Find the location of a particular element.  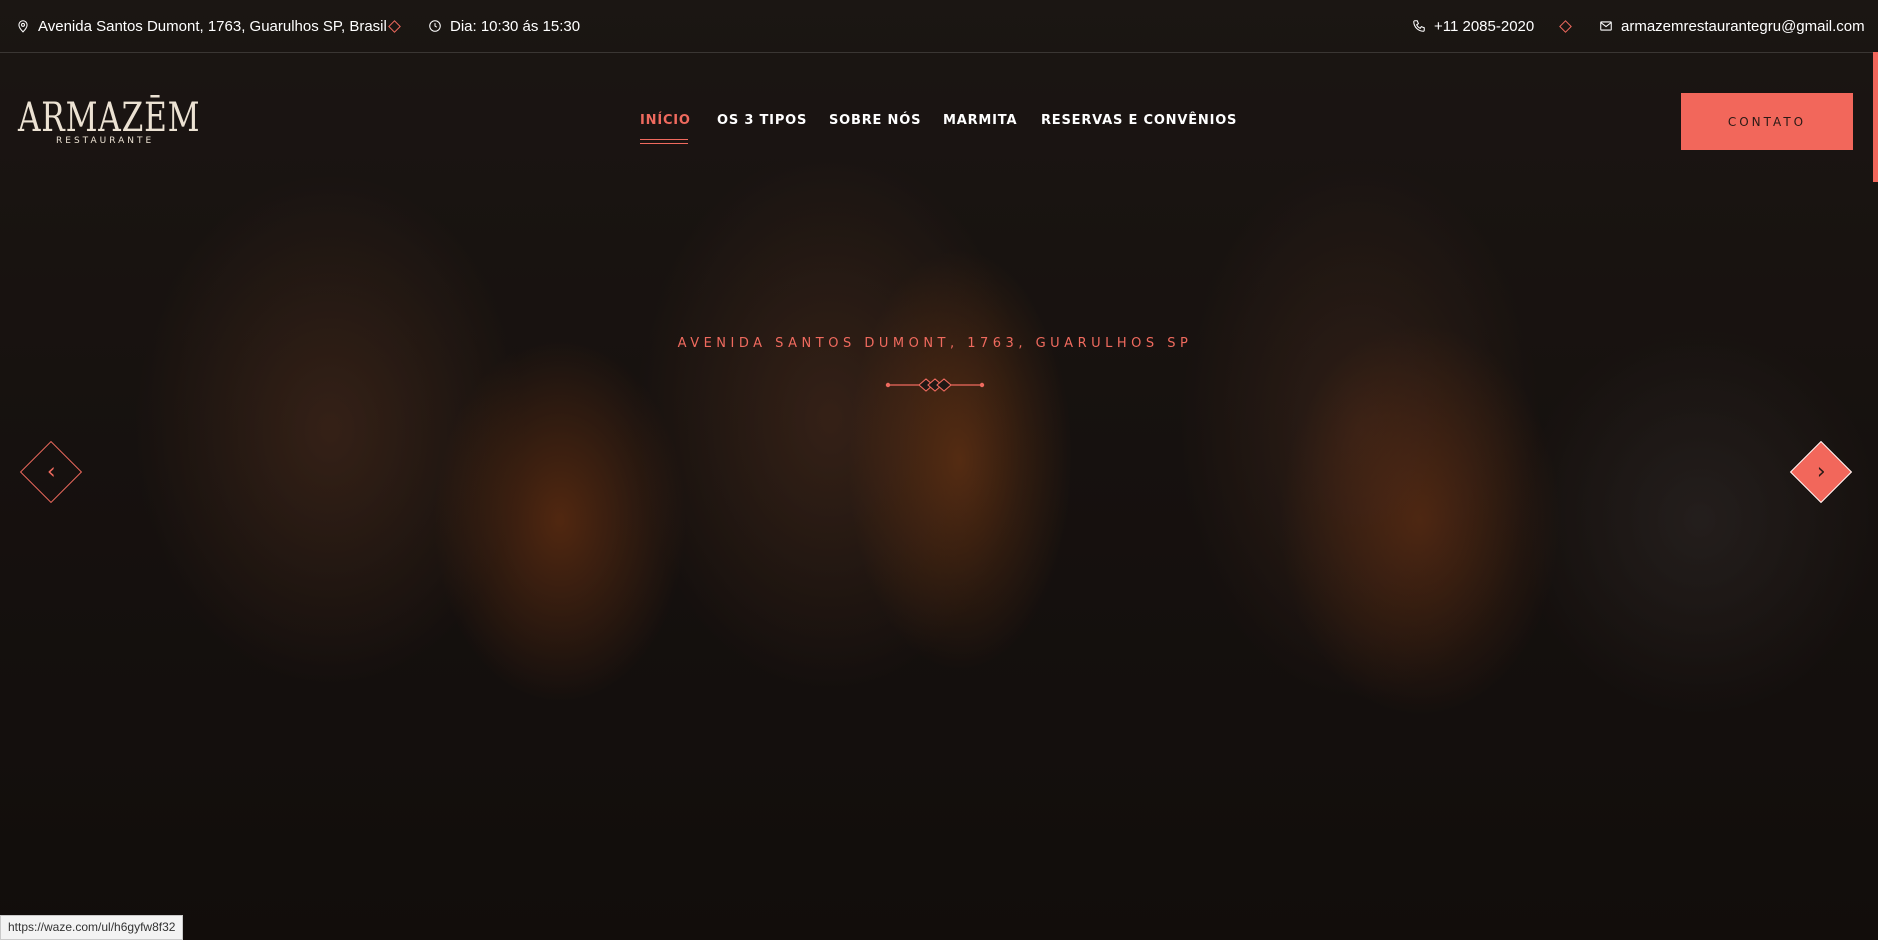

mail-icon is located at coordinates (1606, 26).